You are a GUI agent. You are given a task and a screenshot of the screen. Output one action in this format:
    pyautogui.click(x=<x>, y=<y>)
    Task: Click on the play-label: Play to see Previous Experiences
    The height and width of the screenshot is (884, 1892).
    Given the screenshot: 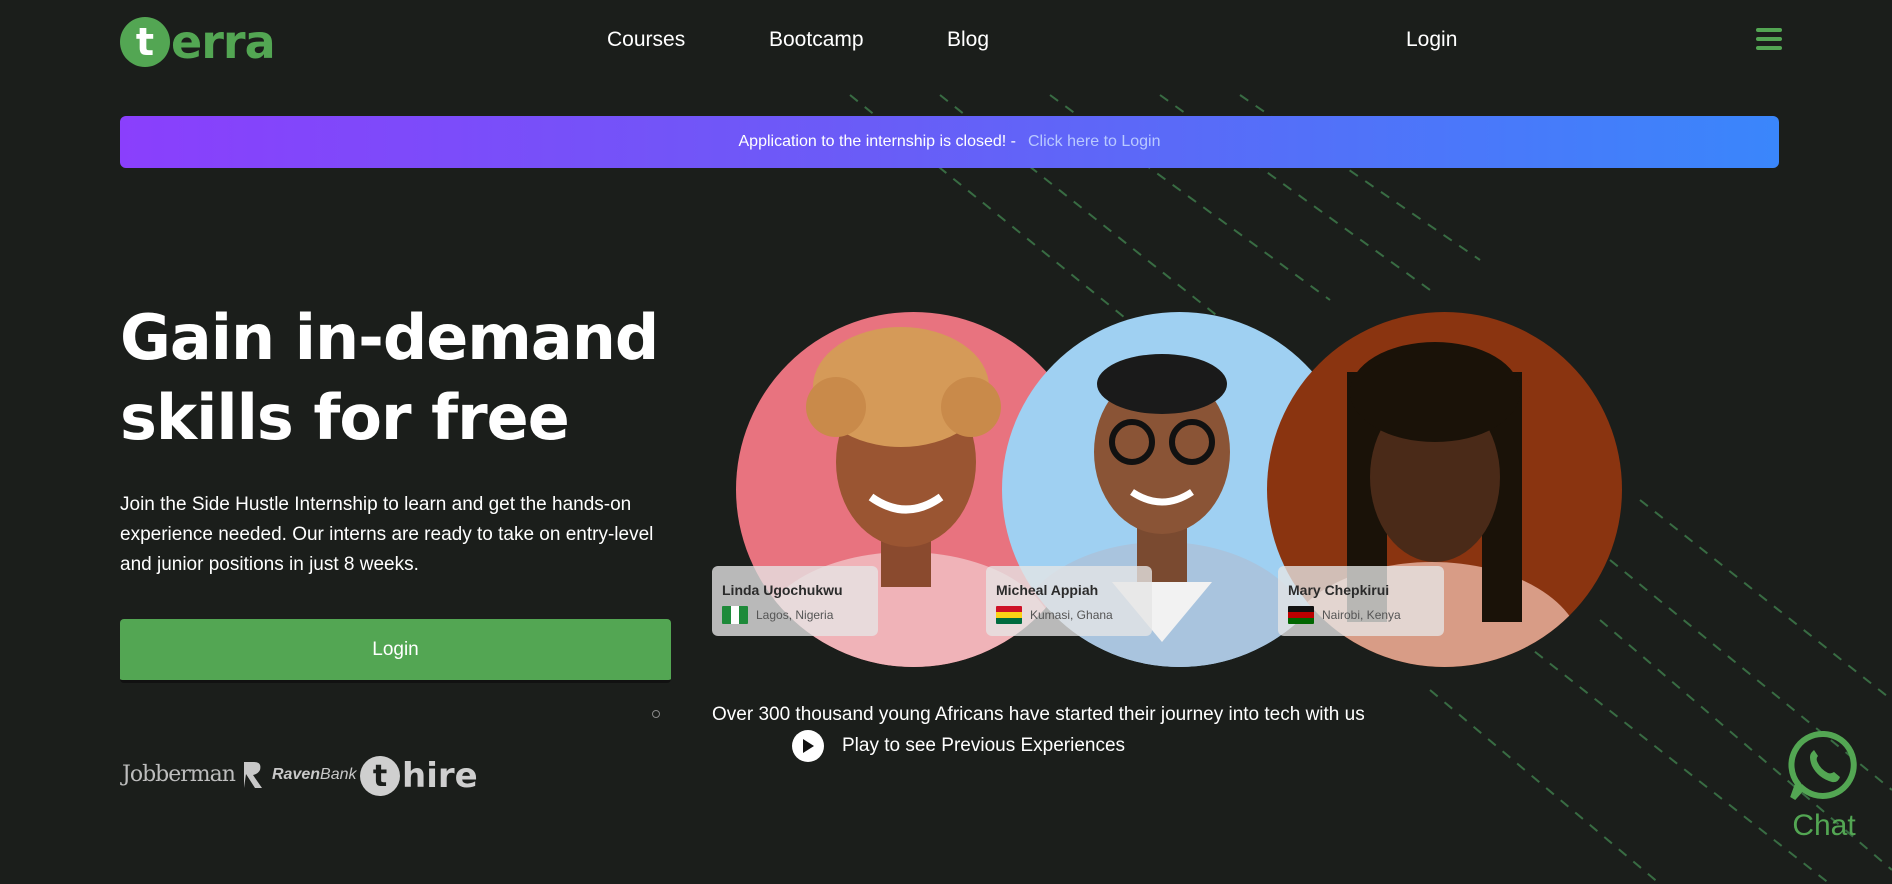 What is the action you would take?
    pyautogui.click(x=983, y=746)
    